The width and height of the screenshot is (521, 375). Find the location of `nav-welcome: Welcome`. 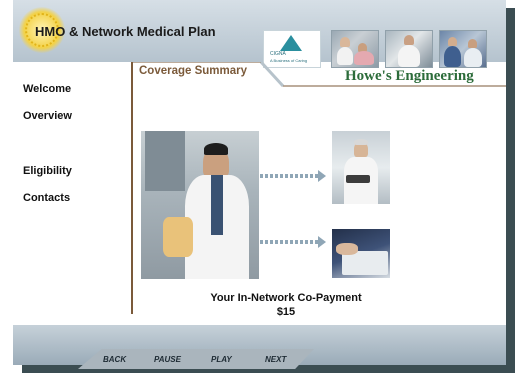

nav-welcome: Welcome is located at coordinates (47, 89).